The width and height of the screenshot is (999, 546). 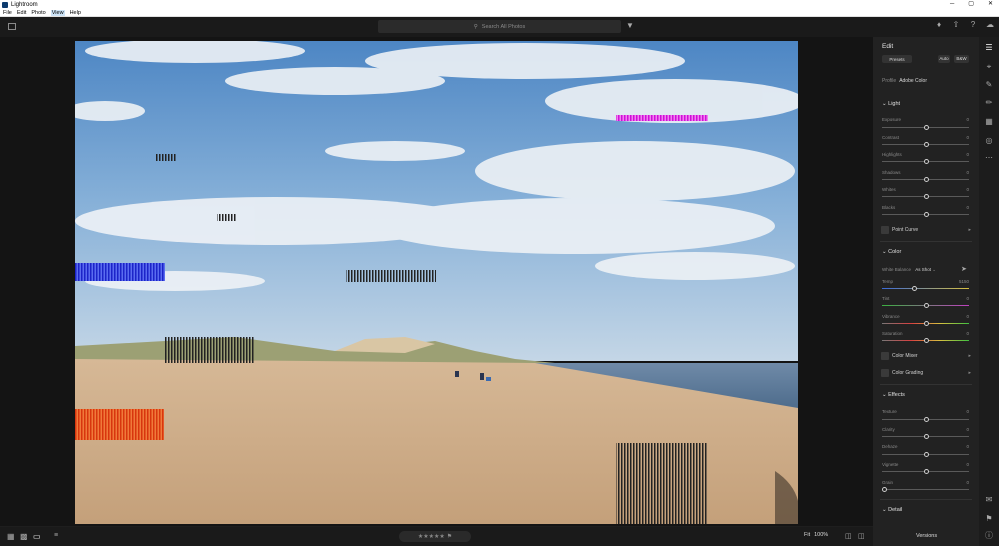 I want to click on grid-view-icon: ▦, so click(x=11, y=536).